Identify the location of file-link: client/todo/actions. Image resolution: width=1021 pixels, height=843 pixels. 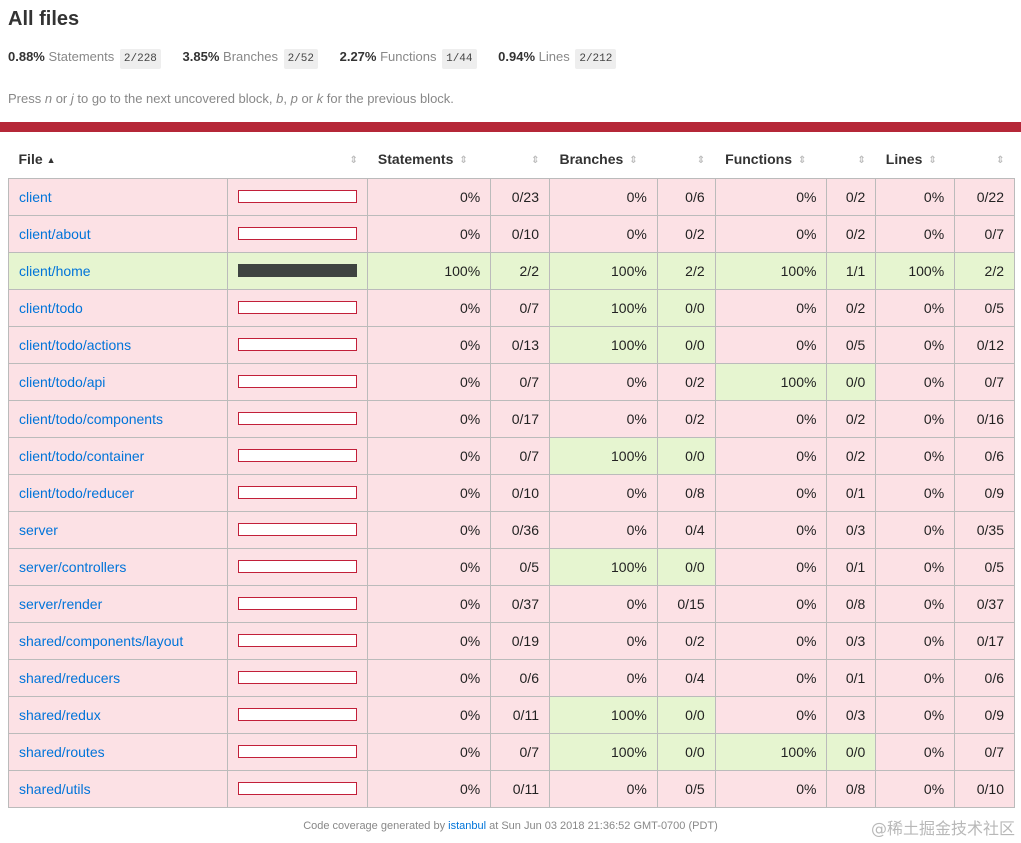
(75, 345).